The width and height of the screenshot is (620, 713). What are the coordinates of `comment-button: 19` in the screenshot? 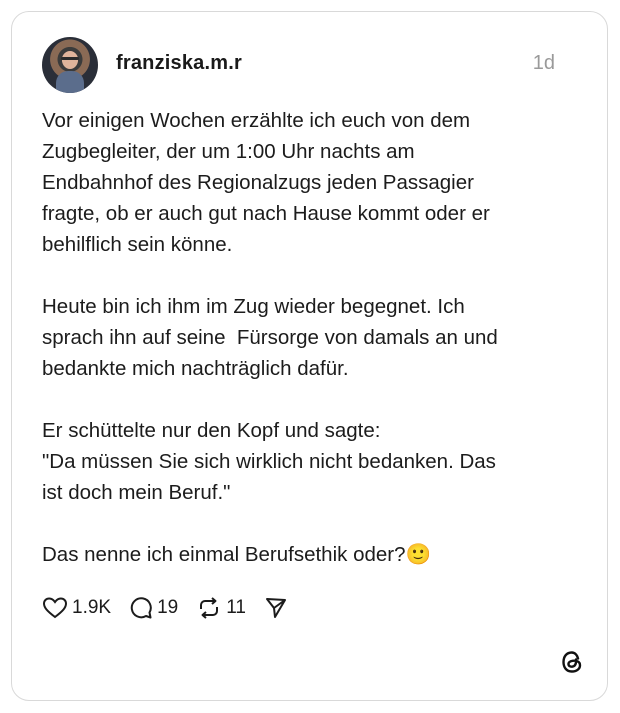 It's located at (153, 608).